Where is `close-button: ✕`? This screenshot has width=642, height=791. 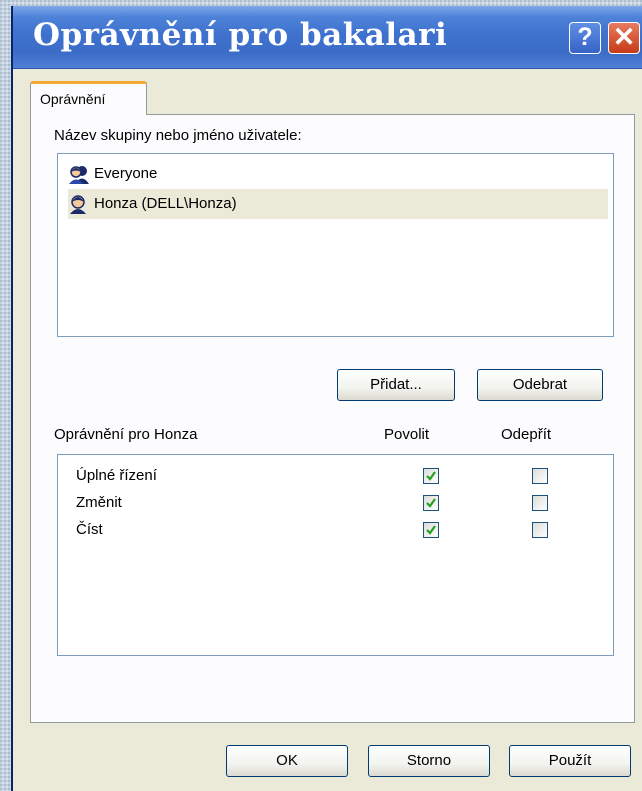 close-button: ✕ is located at coordinates (624, 38).